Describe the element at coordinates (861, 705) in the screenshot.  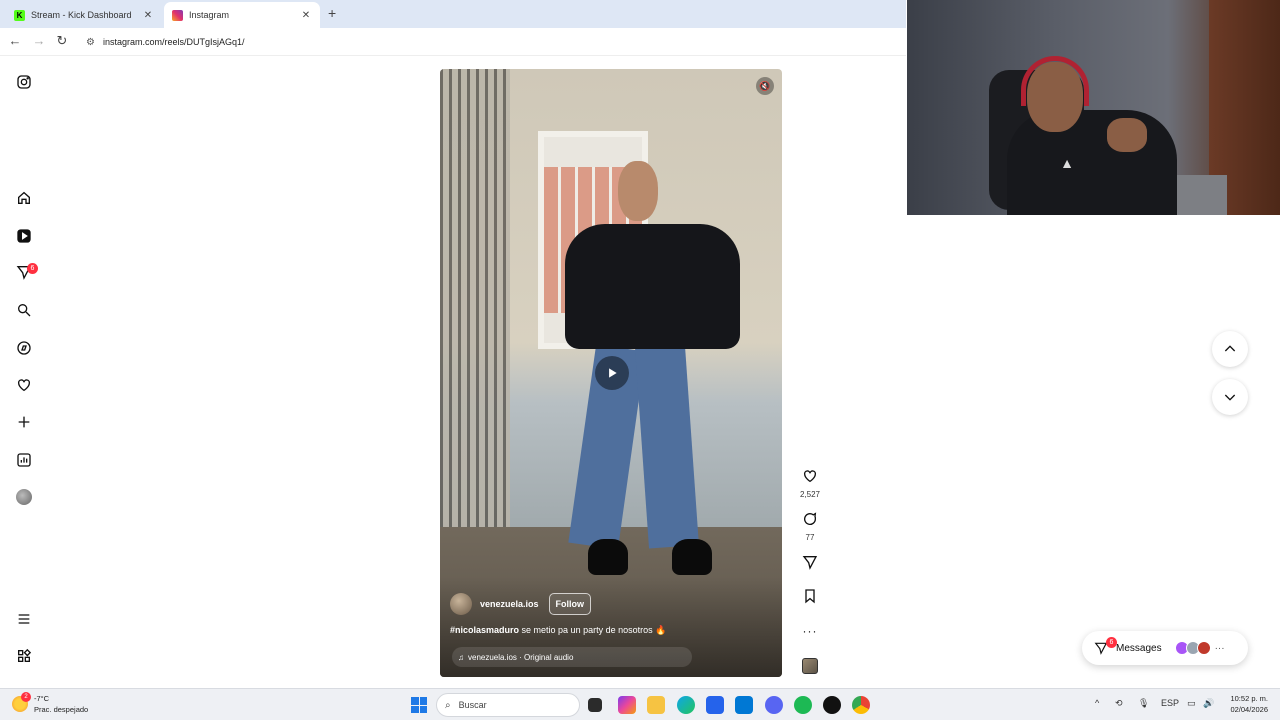
I see `chrome-icon` at that location.